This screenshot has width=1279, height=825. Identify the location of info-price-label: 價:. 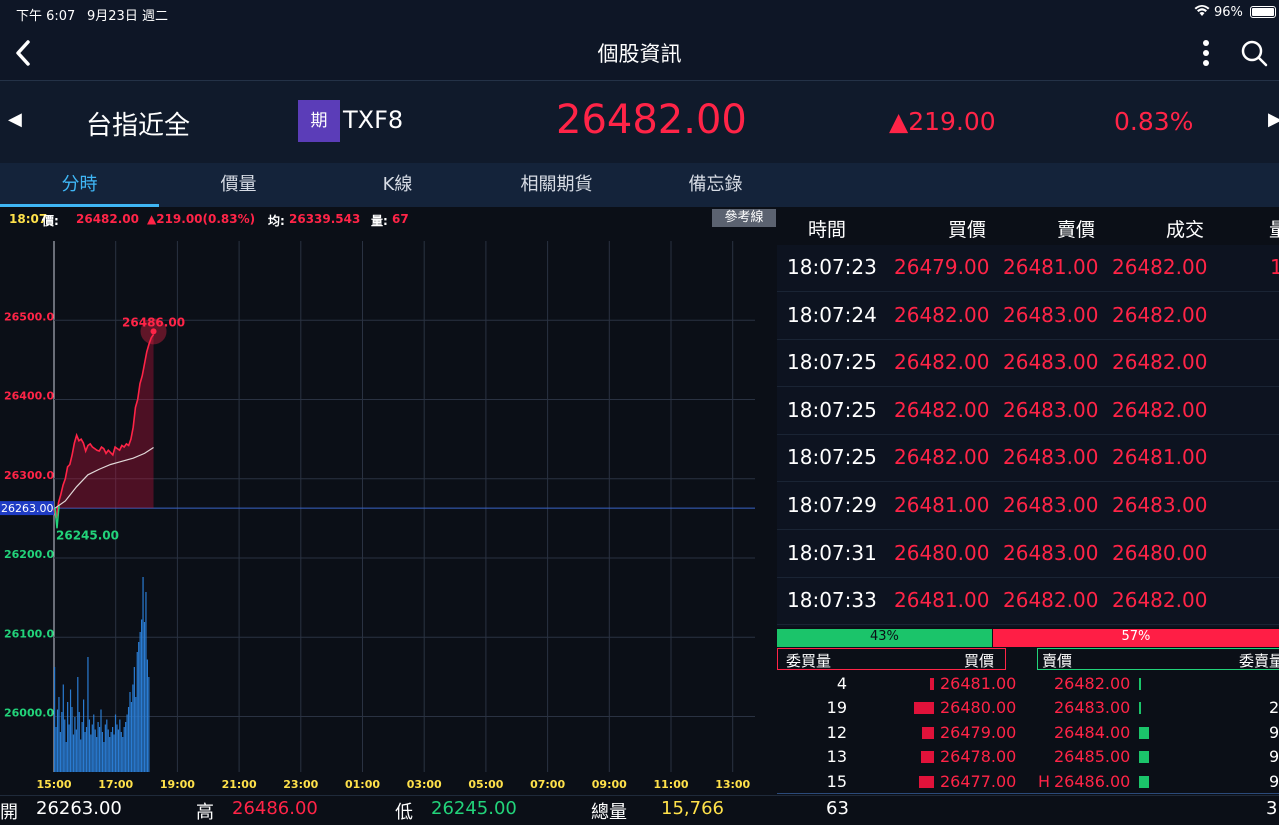
(50, 221).